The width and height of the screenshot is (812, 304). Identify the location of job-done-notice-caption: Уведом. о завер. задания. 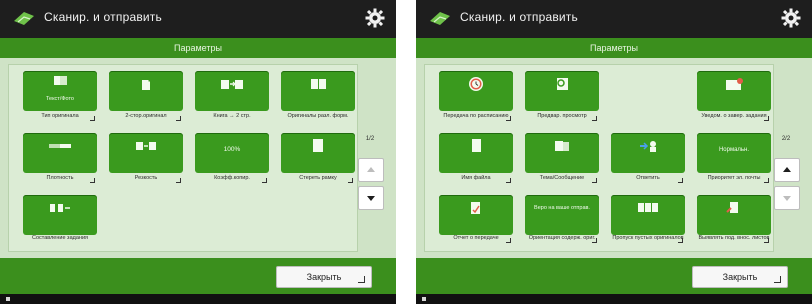
(734, 117).